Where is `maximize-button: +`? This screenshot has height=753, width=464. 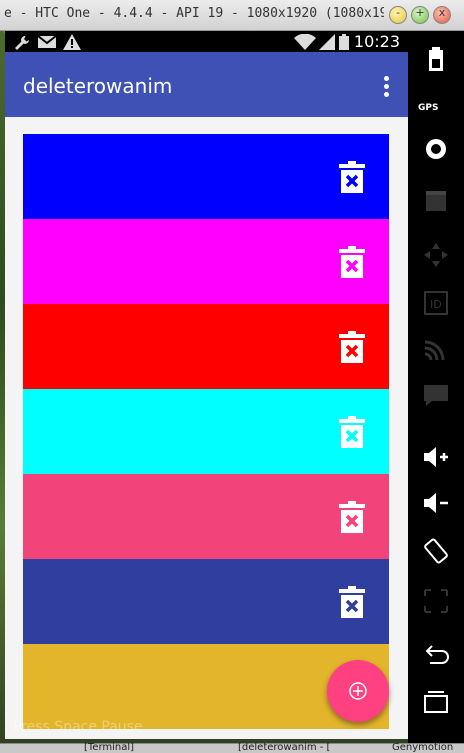 maximize-button: + is located at coordinates (420, 15).